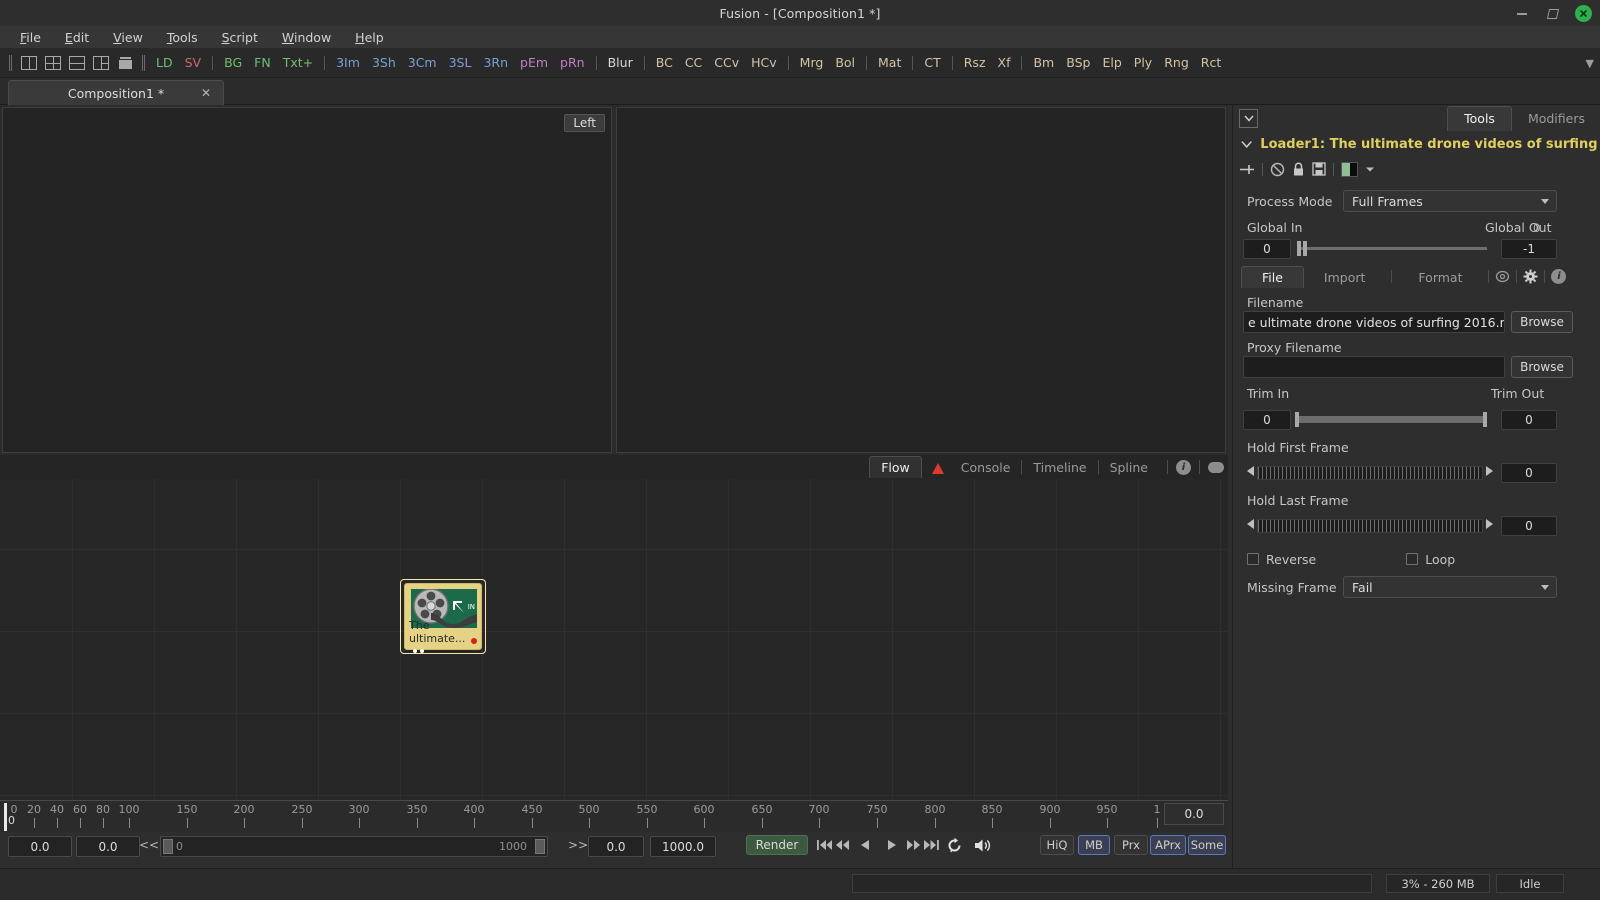 The height and width of the screenshot is (900, 1600). What do you see at coordinates (1267, 420) in the screenshot?
I see `trim-in-field: 0` at bounding box center [1267, 420].